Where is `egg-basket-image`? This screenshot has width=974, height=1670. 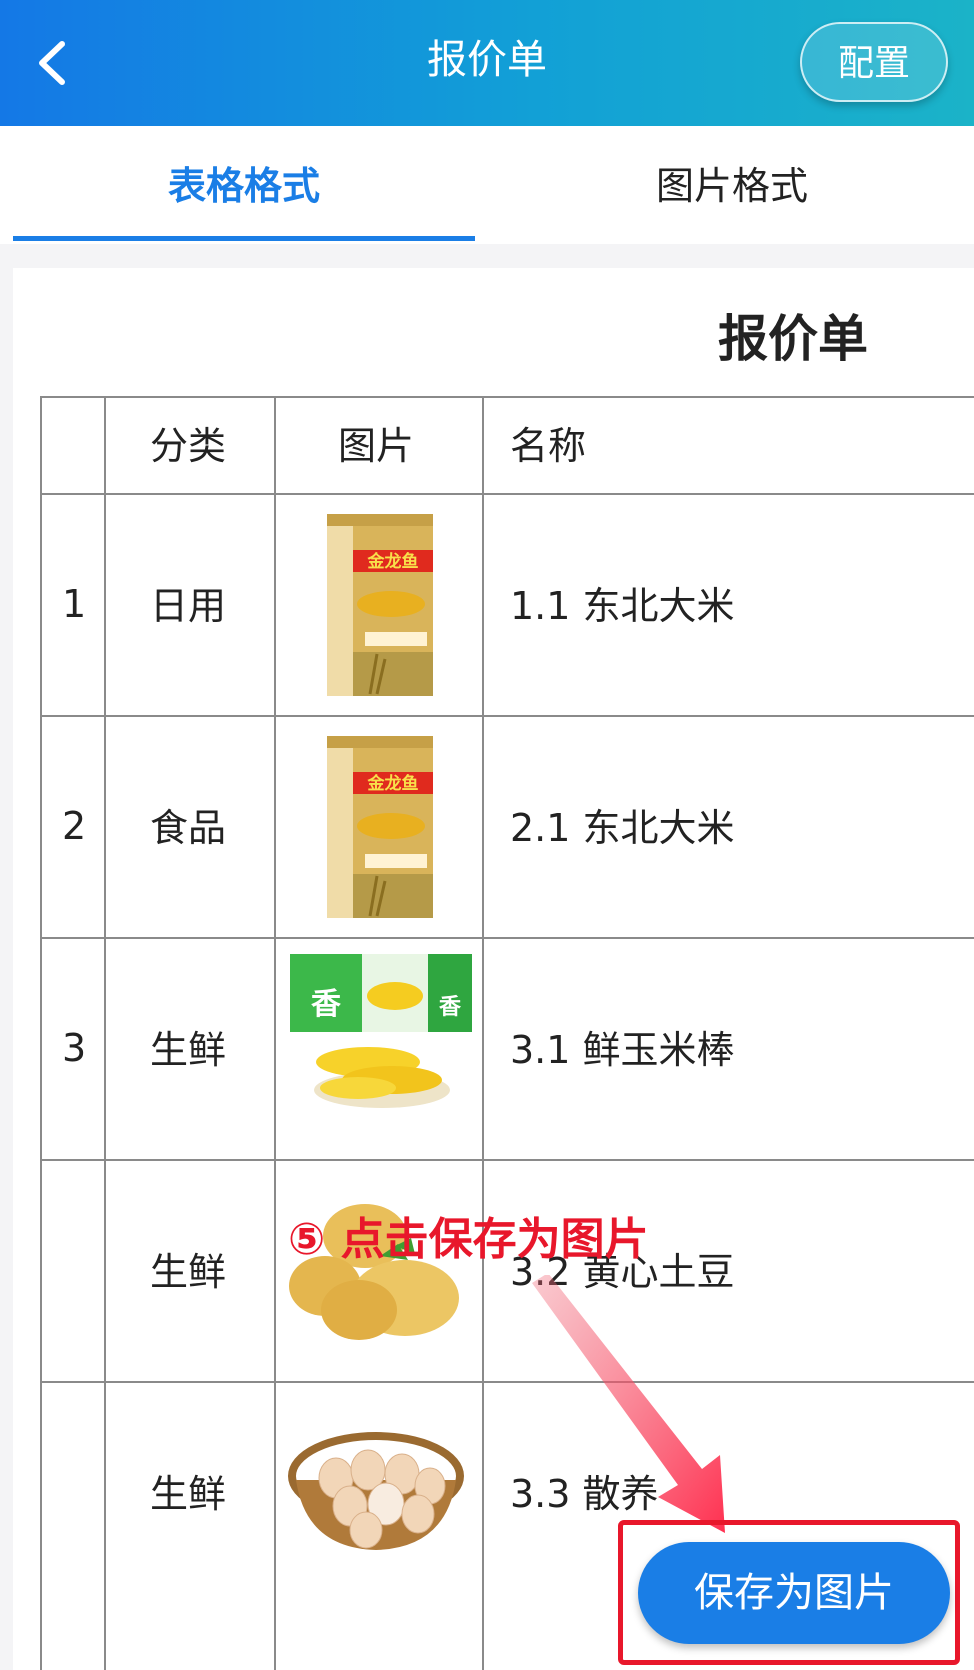
egg-basket-image is located at coordinates (376, 1490).